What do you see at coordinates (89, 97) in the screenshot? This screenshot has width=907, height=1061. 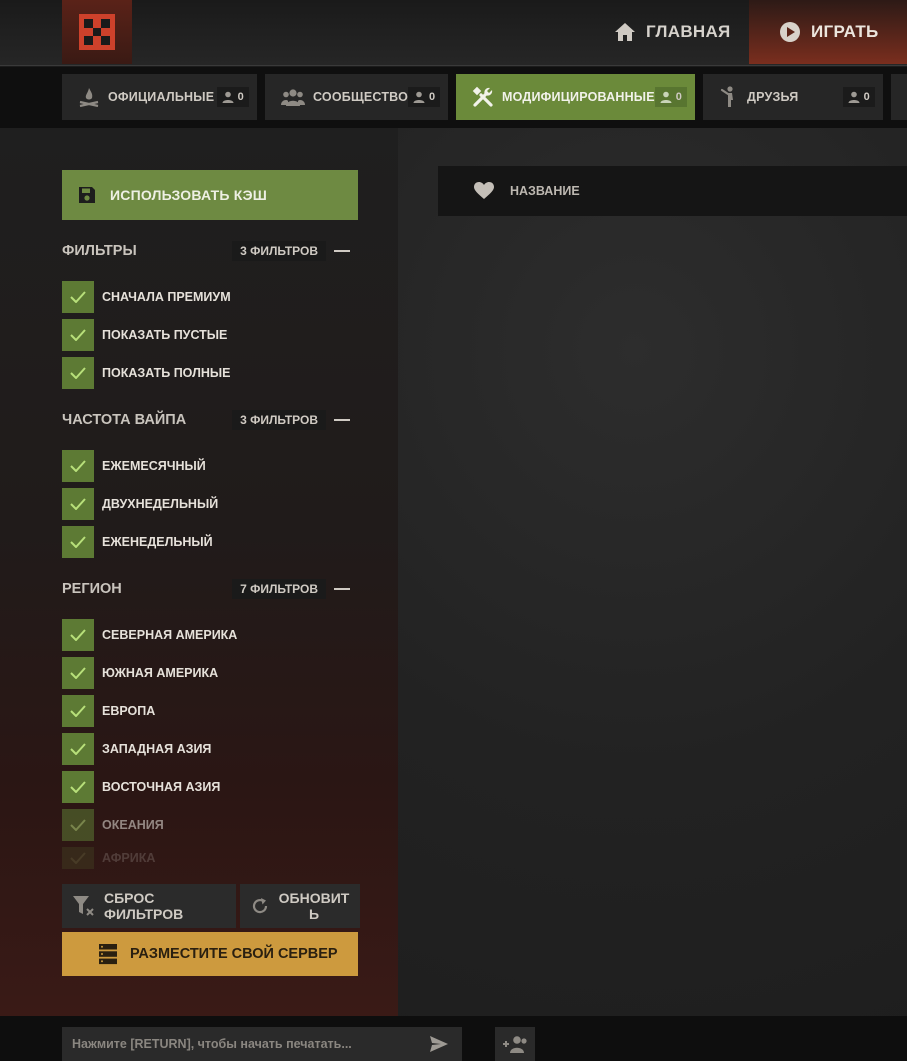 I see `campfire-icon` at bounding box center [89, 97].